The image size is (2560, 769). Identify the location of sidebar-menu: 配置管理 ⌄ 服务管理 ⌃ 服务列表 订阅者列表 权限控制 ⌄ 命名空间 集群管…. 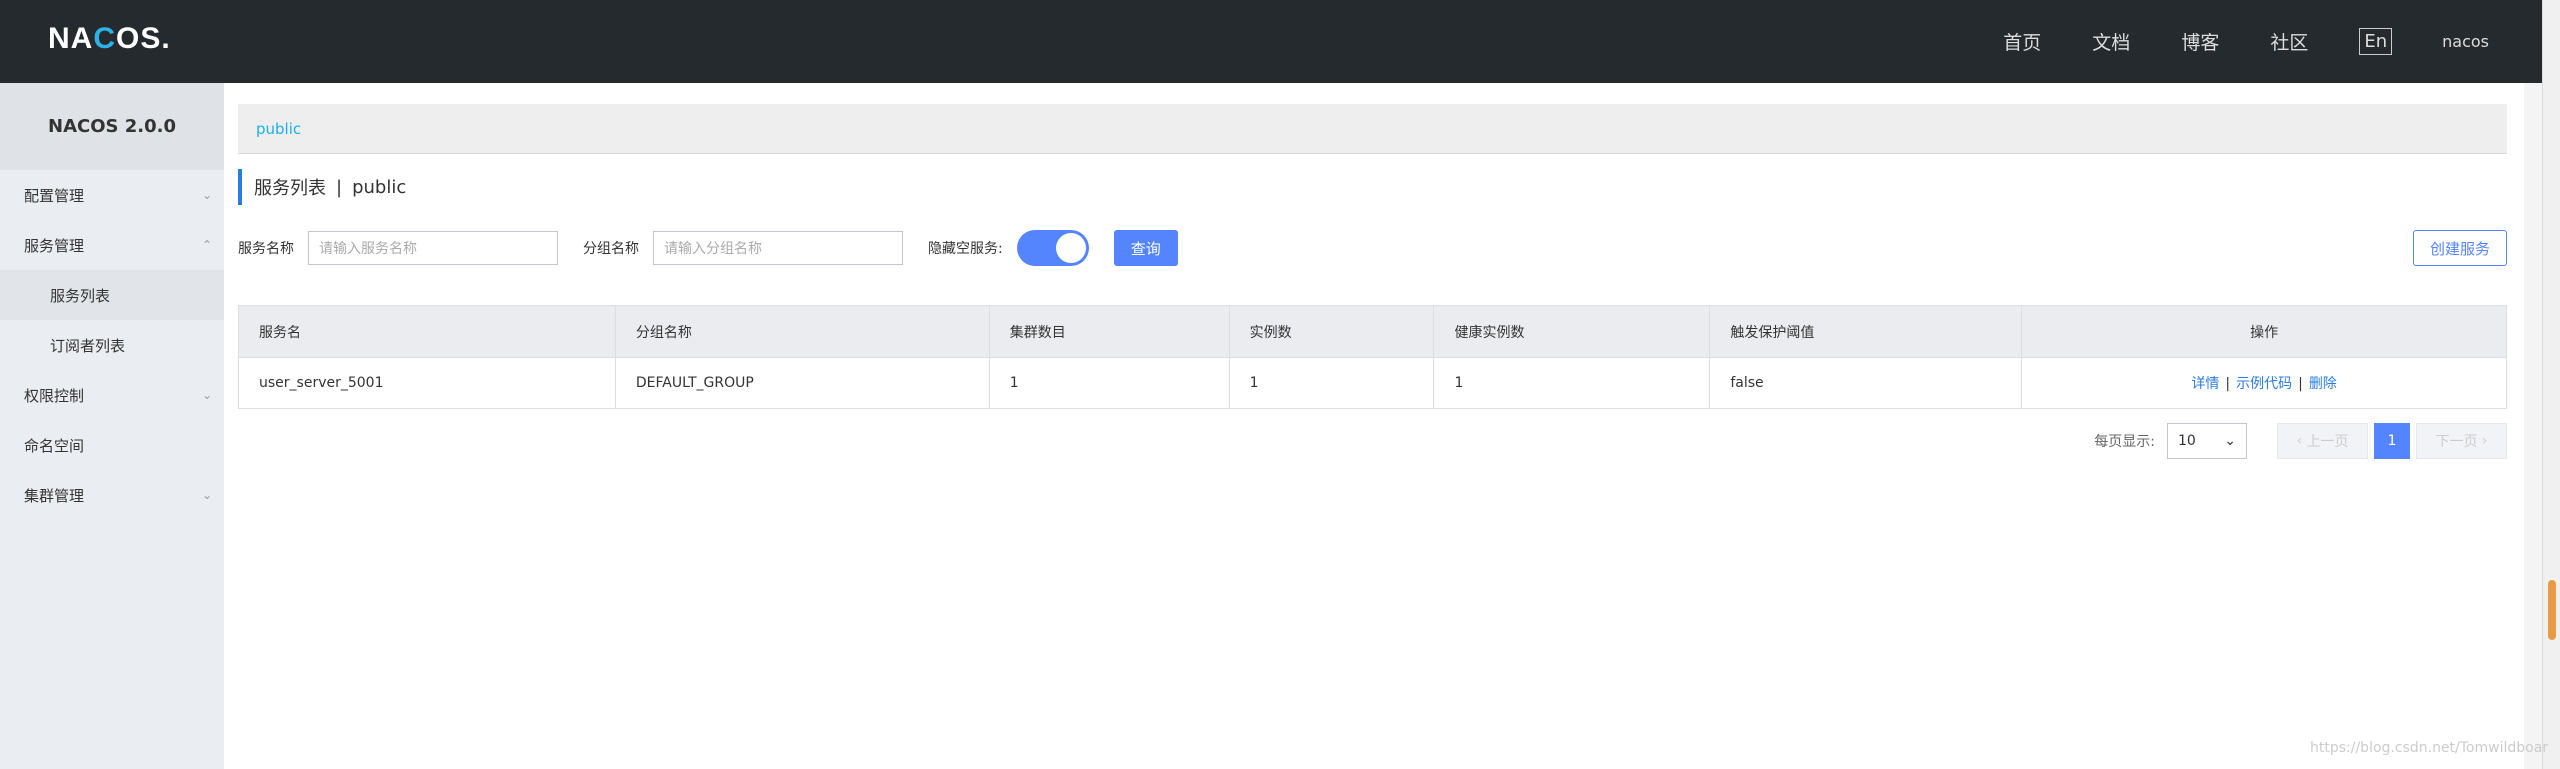
(112, 345).